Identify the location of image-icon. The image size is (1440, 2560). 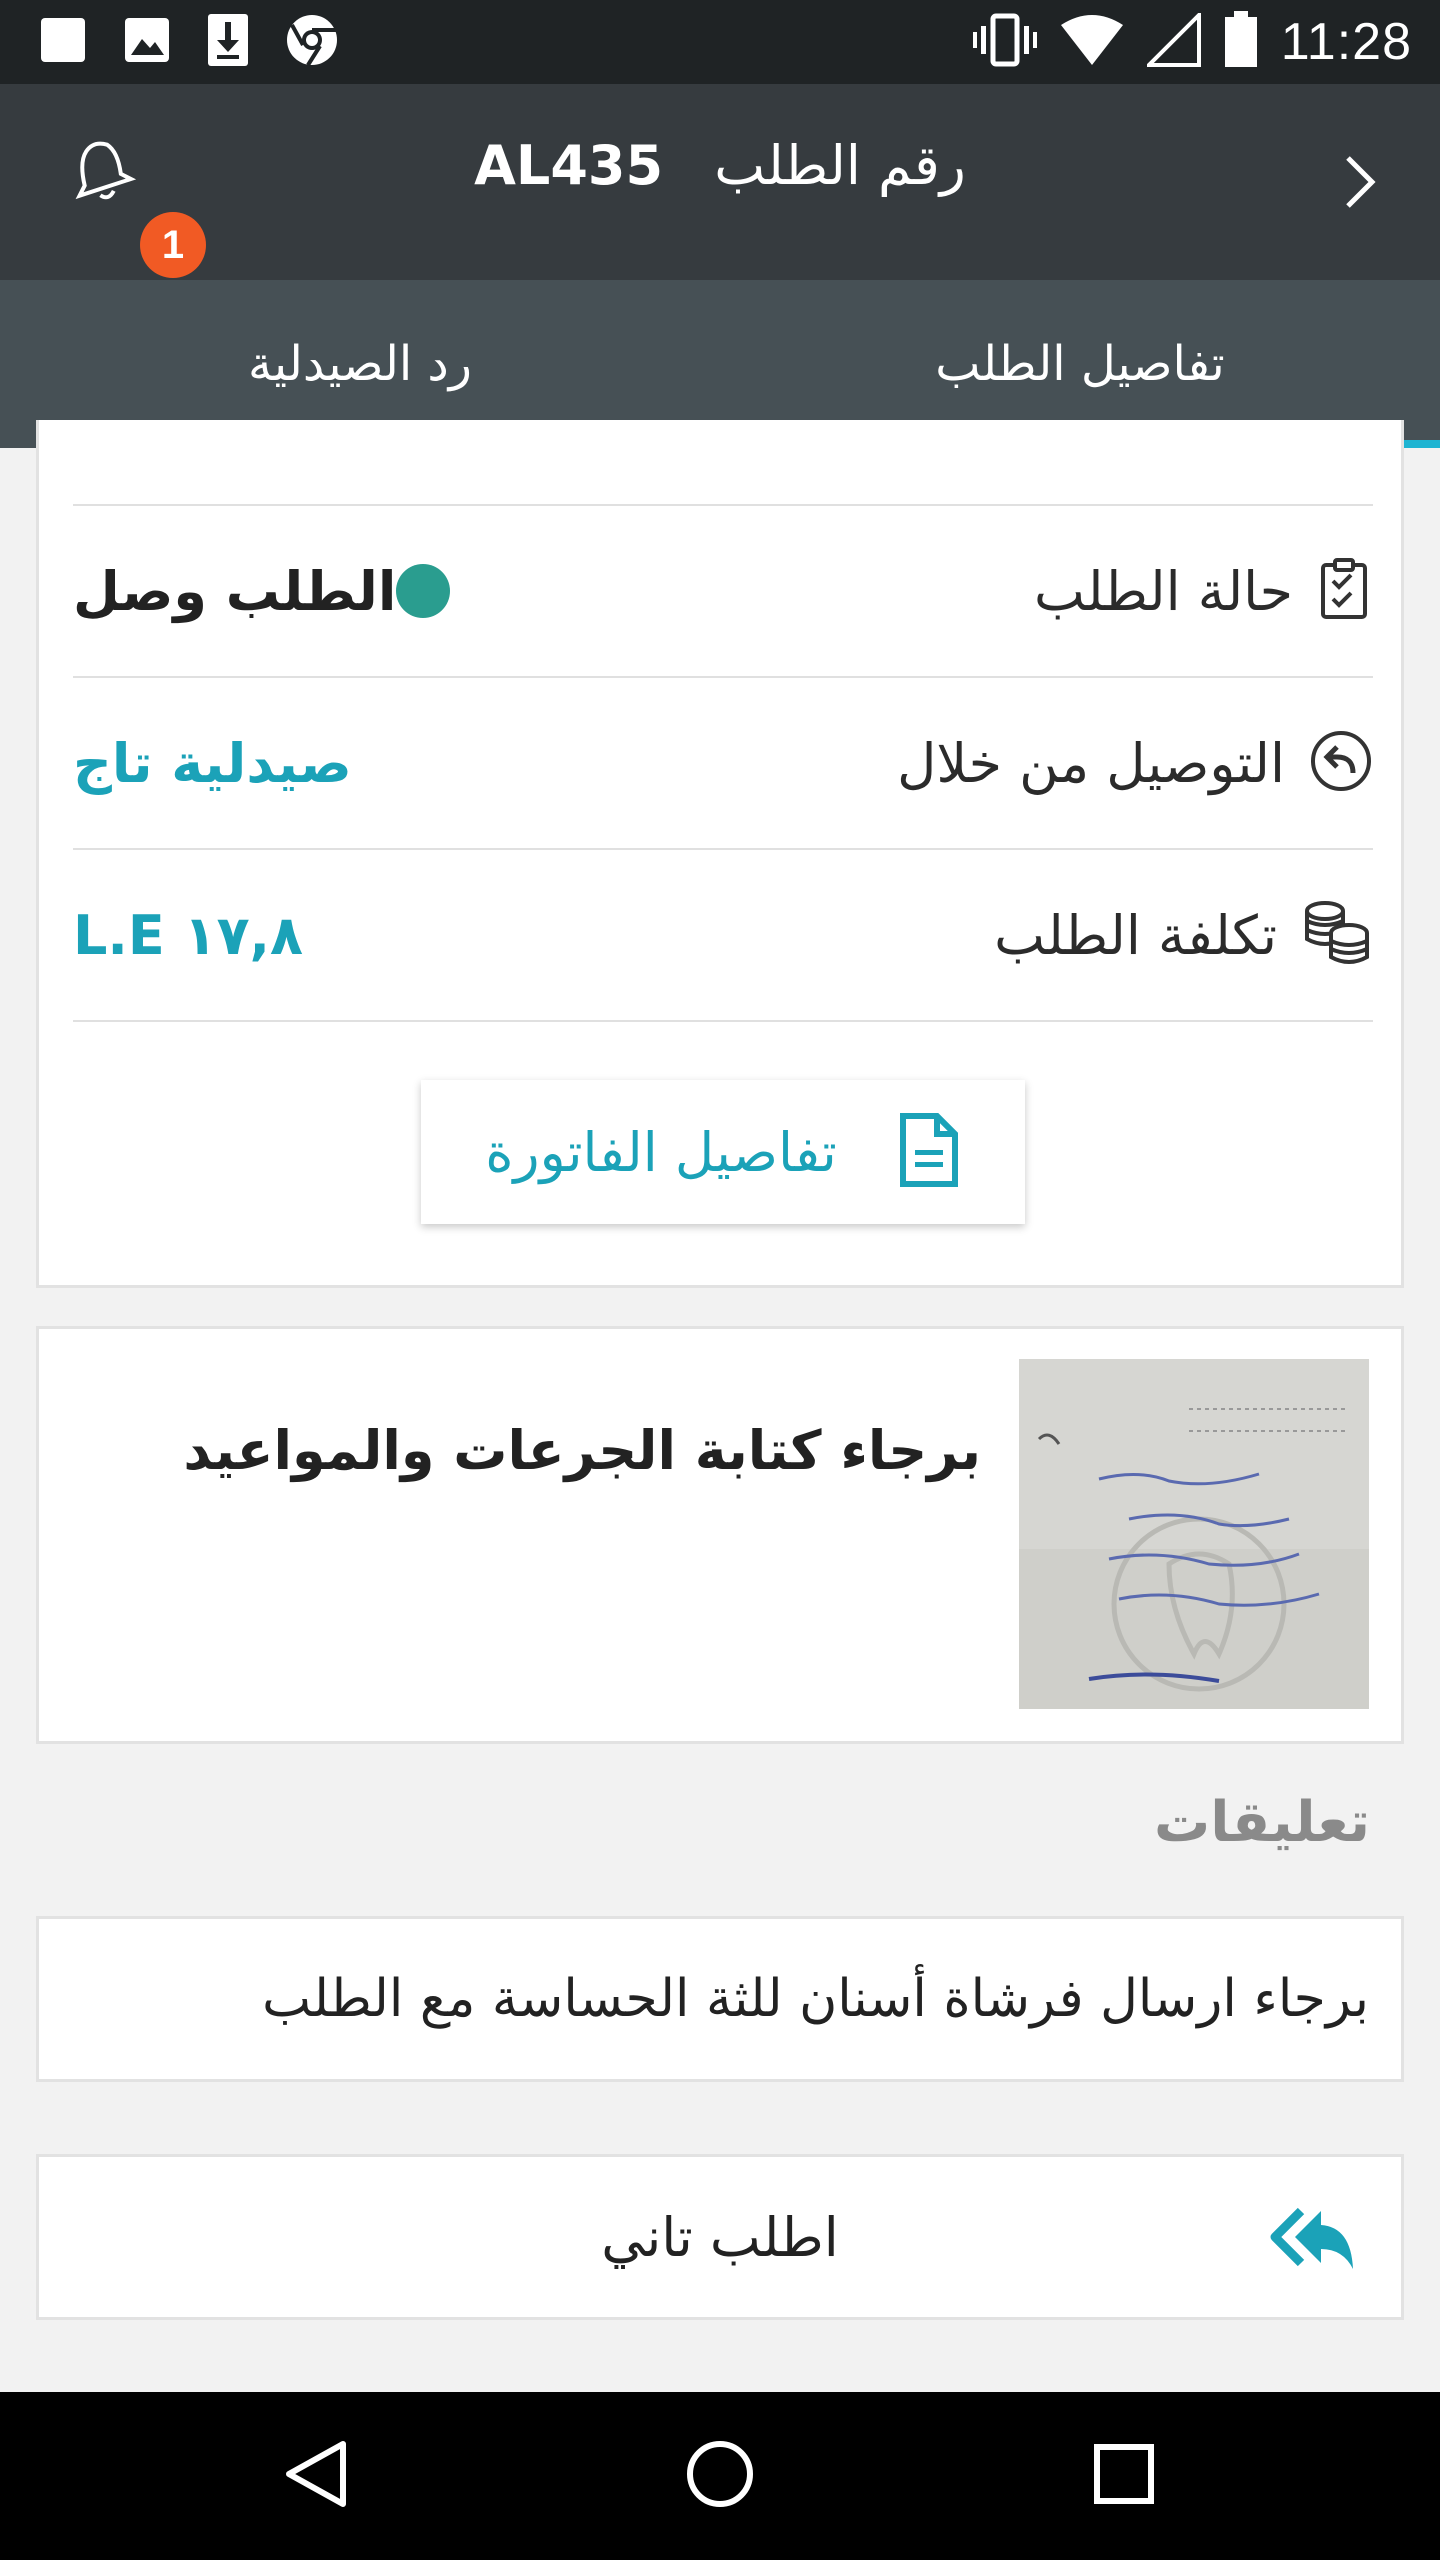
(147, 42).